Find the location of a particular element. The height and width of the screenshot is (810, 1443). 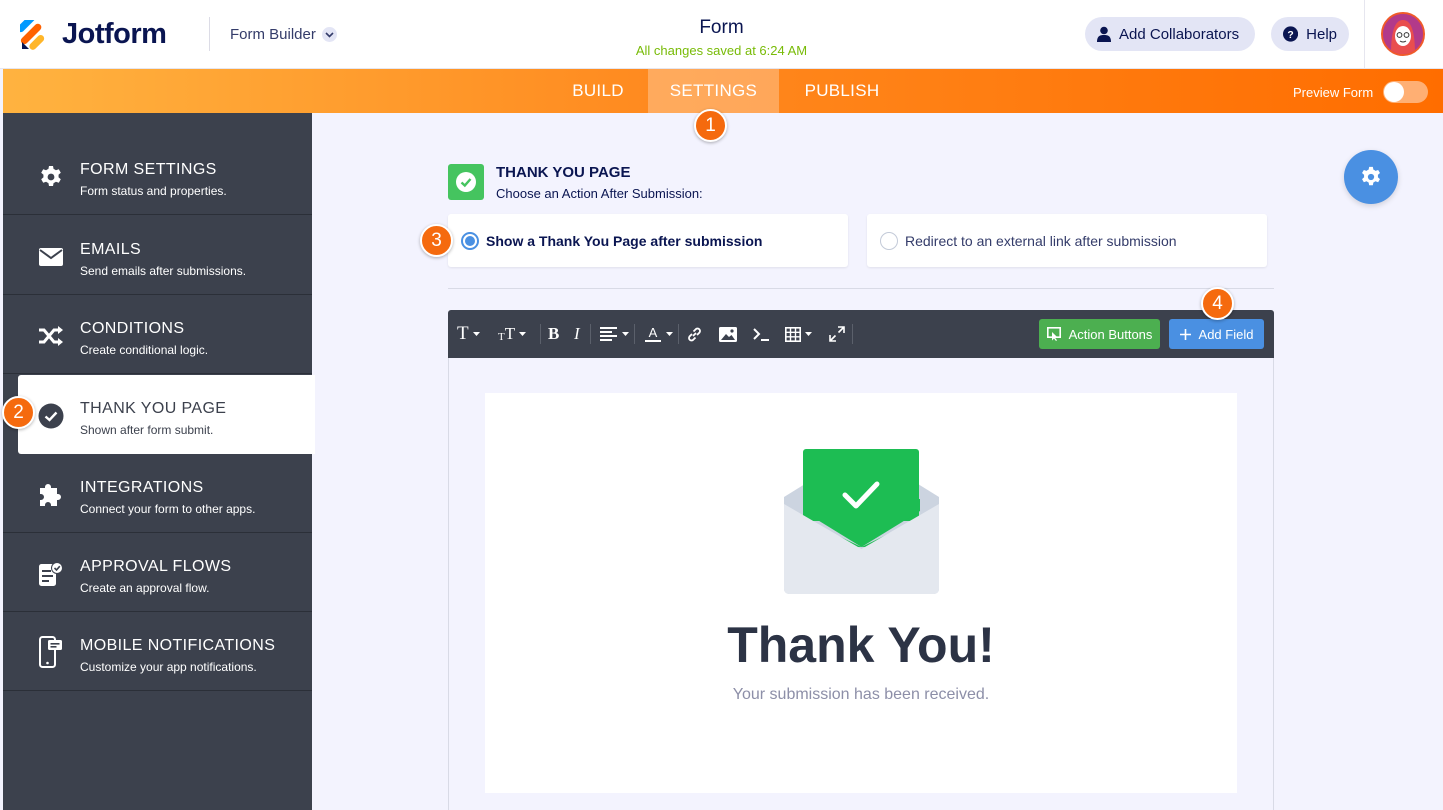

table-icon is located at coordinates (799, 334).